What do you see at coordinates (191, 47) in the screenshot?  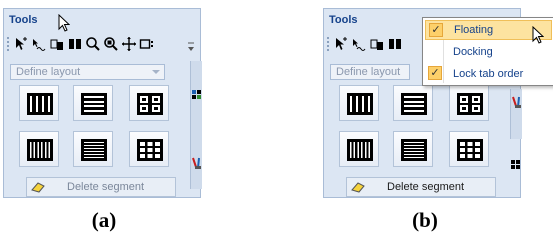 I see `toolbar-overflow-icon` at bounding box center [191, 47].